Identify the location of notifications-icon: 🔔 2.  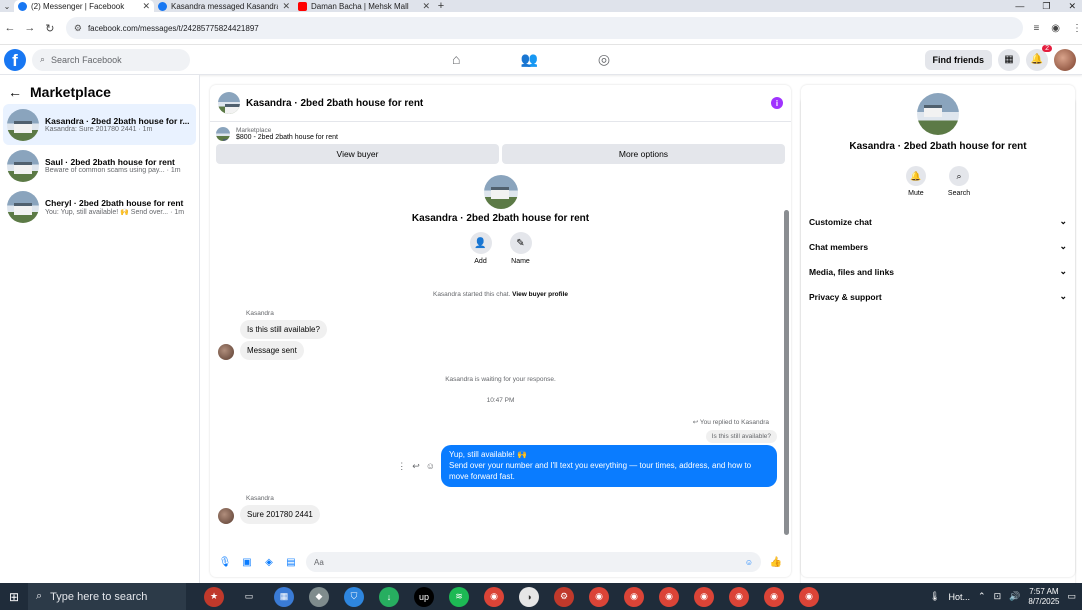
(1039, 57).